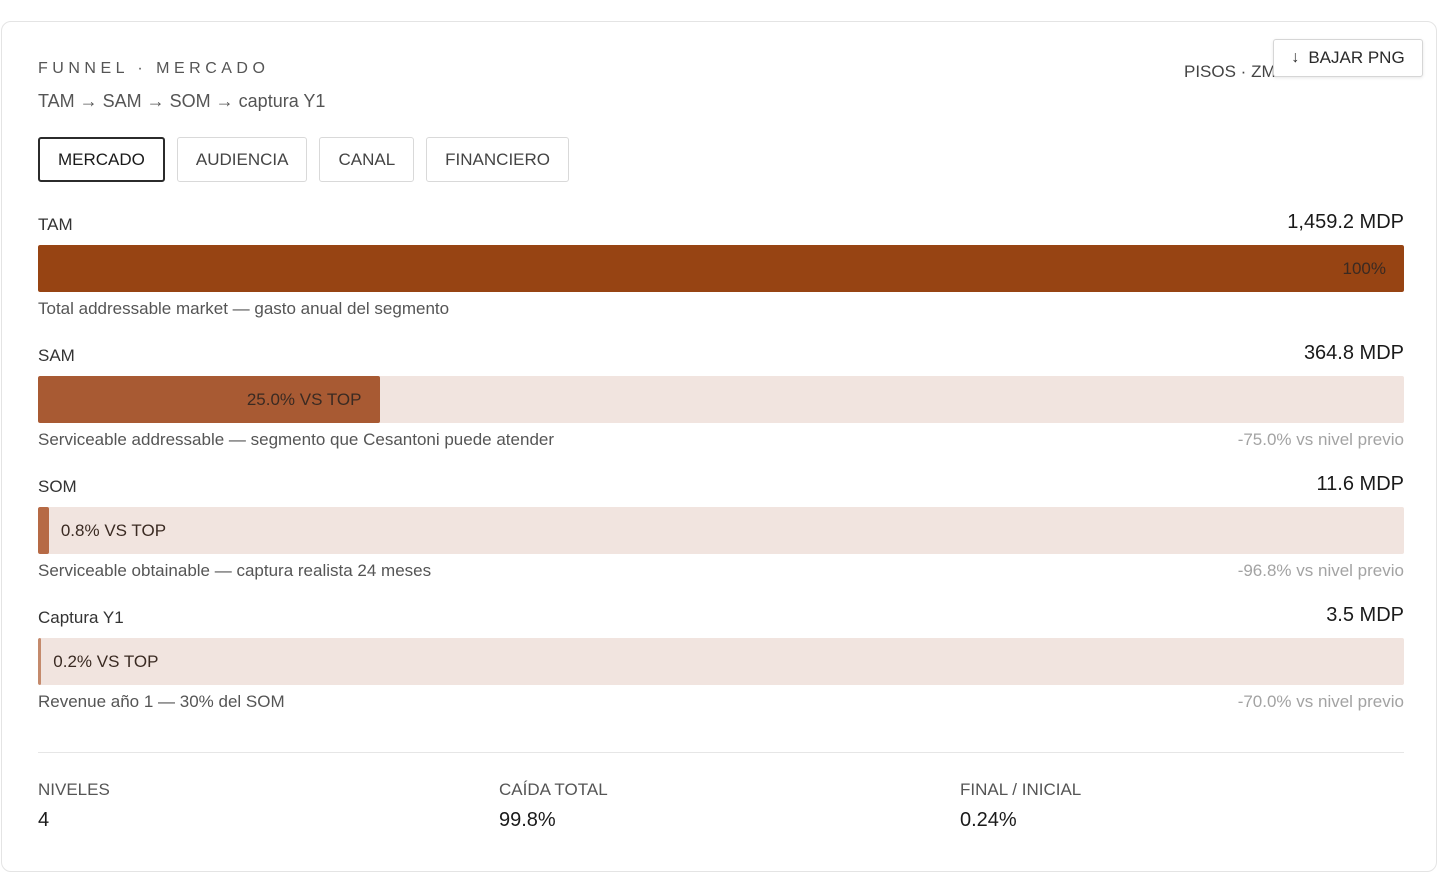  What do you see at coordinates (988, 820) in the screenshot?
I see `stat-value: 0.24%` at bounding box center [988, 820].